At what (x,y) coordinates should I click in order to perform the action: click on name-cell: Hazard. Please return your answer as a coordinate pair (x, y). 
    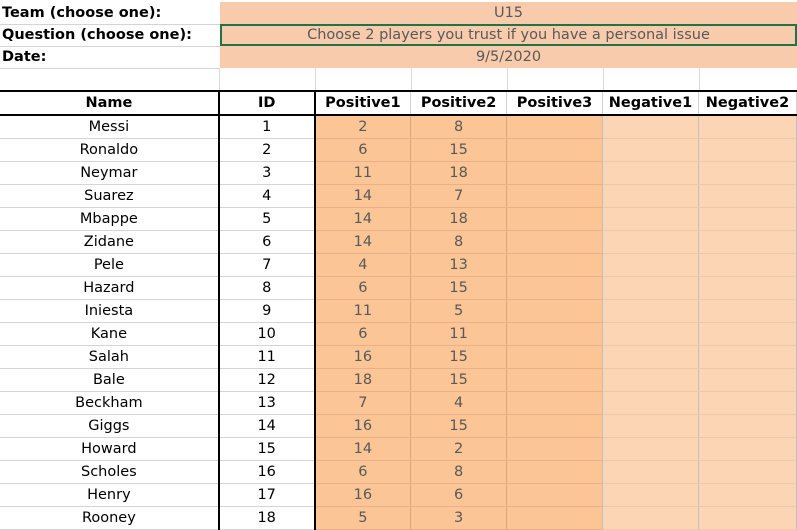
    Looking at the image, I should click on (110, 288).